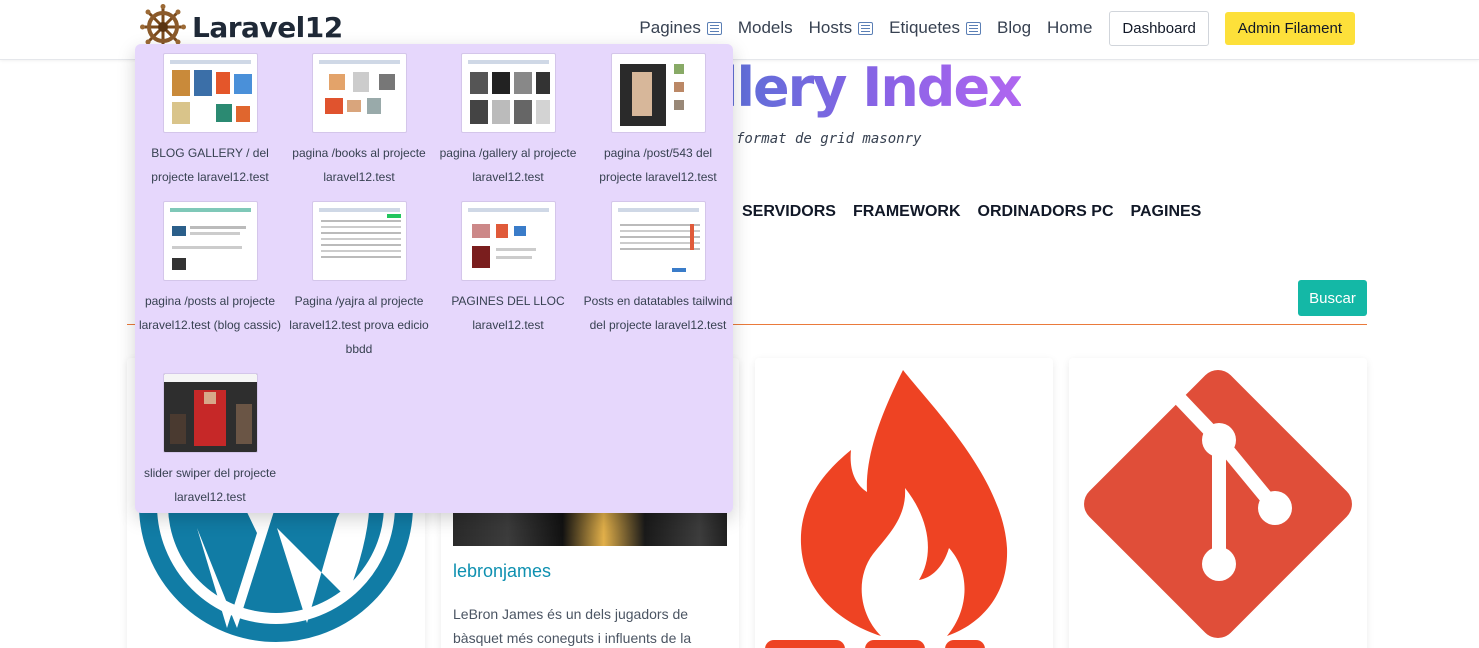 This screenshot has width=1479, height=648. Describe the element at coordinates (829, 139) in the screenshot. I see `page-subtitle: format de grid masonry` at that location.